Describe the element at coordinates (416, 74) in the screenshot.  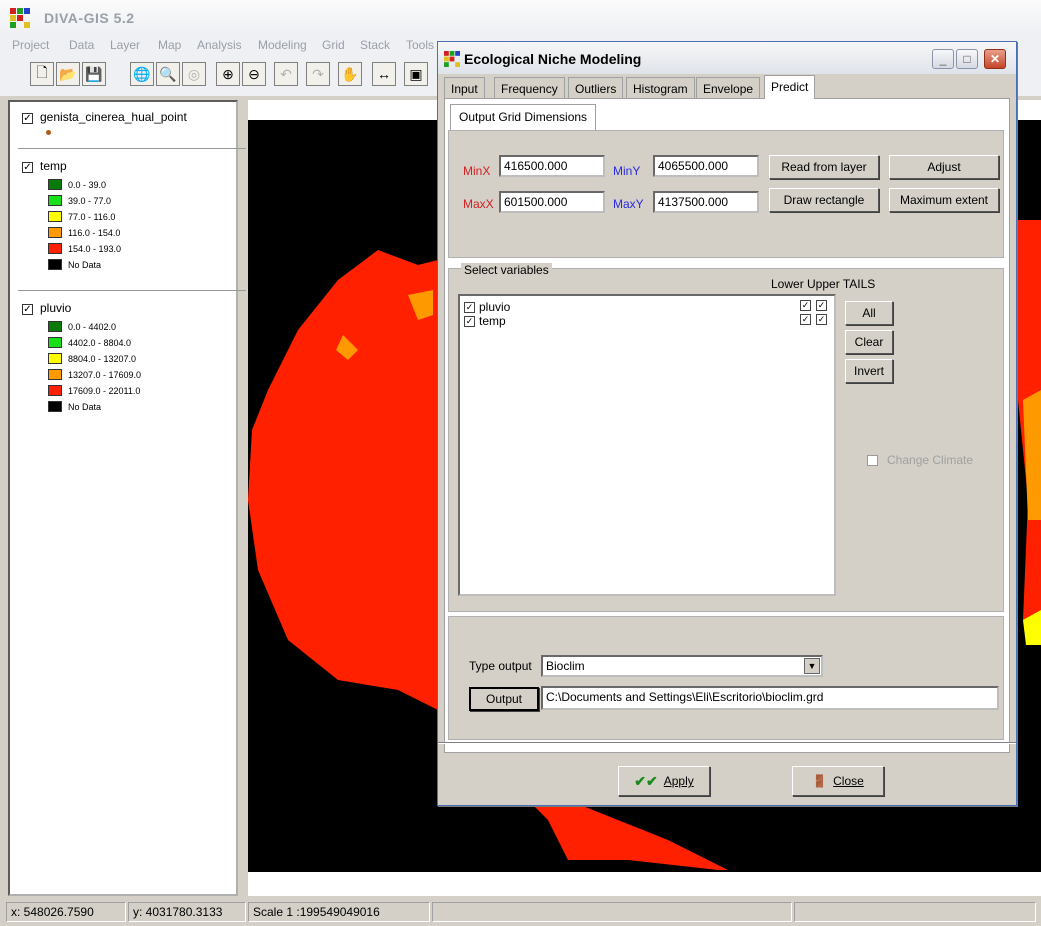
I see `select-icon: ▣` at that location.